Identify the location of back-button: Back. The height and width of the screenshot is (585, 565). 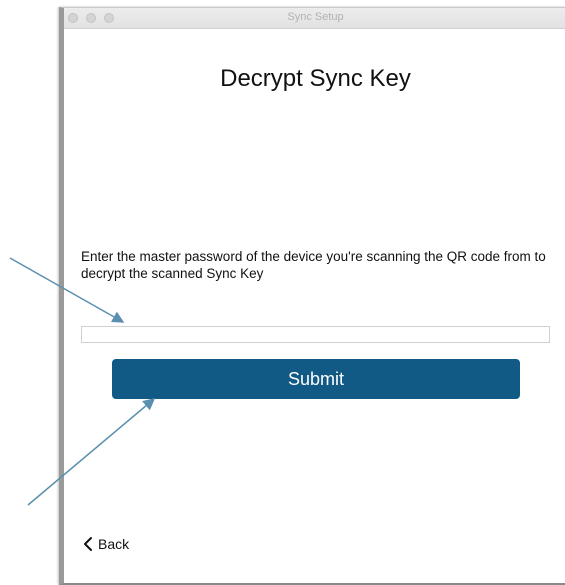
(105, 544).